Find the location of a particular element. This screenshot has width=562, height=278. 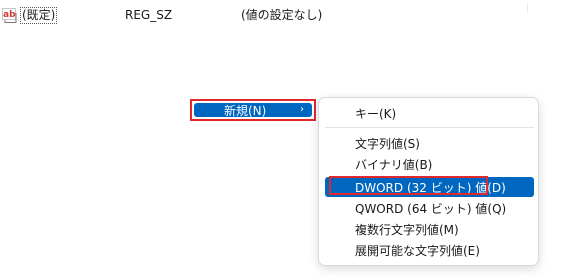

menu-item-binary-value: バイナリ値(B) is located at coordinates (429, 164).